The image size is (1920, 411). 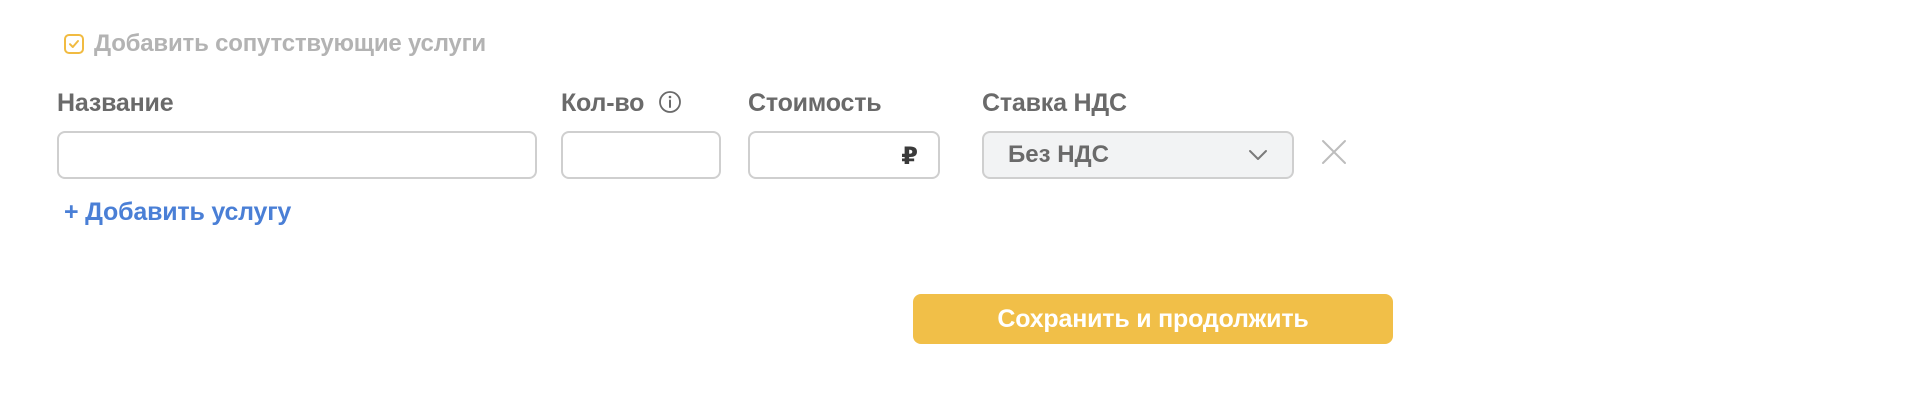 I want to click on vat-rate-select: Без НДС, so click(x=1138, y=155).